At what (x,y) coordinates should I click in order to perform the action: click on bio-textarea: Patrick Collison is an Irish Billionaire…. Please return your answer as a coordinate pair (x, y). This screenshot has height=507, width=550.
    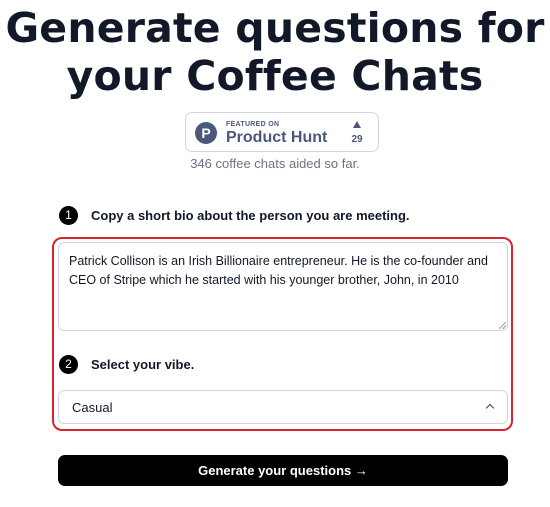
    Looking at the image, I should click on (283, 286).